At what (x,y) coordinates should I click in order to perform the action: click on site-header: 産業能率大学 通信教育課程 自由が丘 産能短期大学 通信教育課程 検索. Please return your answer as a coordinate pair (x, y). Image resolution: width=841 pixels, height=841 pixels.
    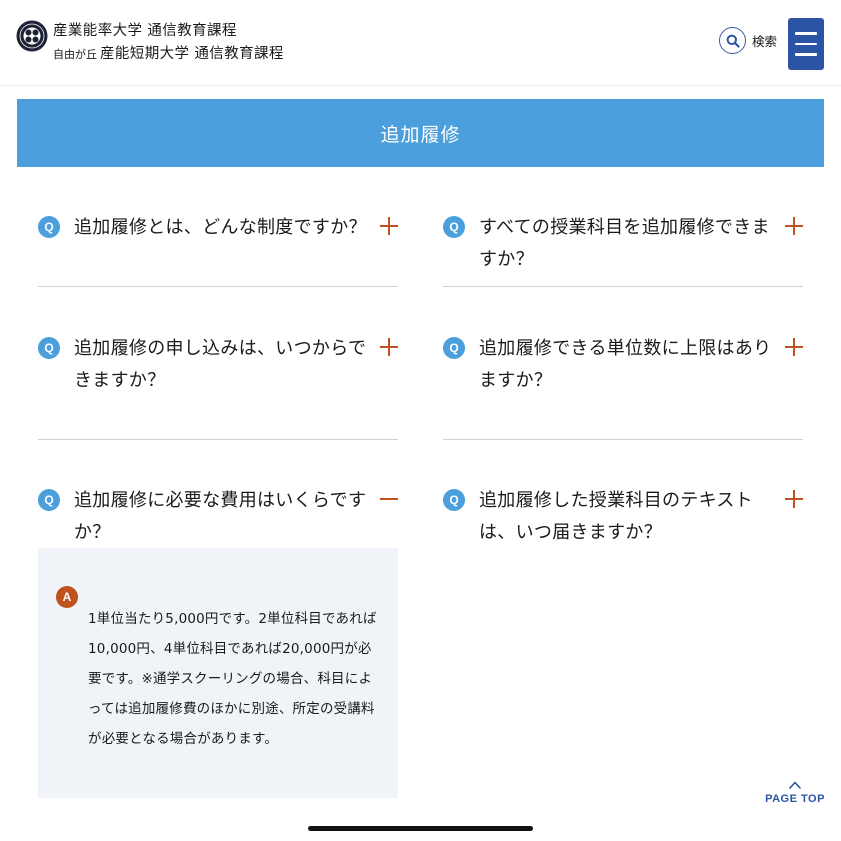
    Looking at the image, I should click on (420, 43).